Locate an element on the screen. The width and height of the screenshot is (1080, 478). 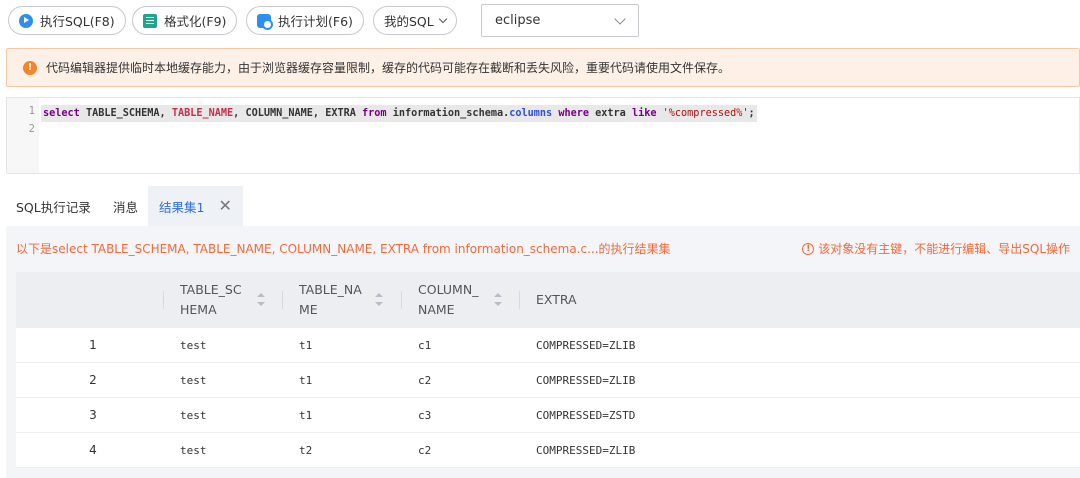
tab-sql-history-label: SQL执行记录 is located at coordinates (53, 207).